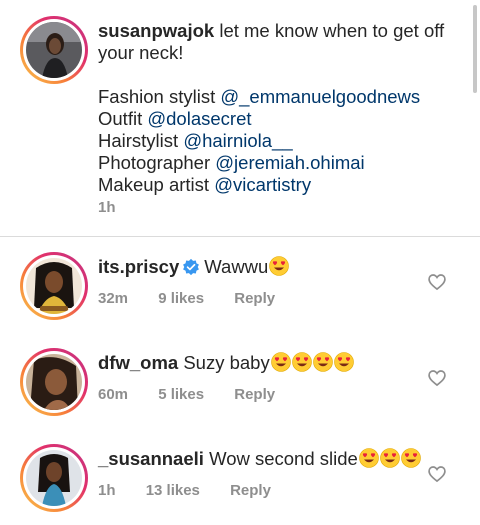 This screenshot has width=480, height=525. What do you see at coordinates (138, 362) in the screenshot?
I see `comment-username: dfw_oma` at bounding box center [138, 362].